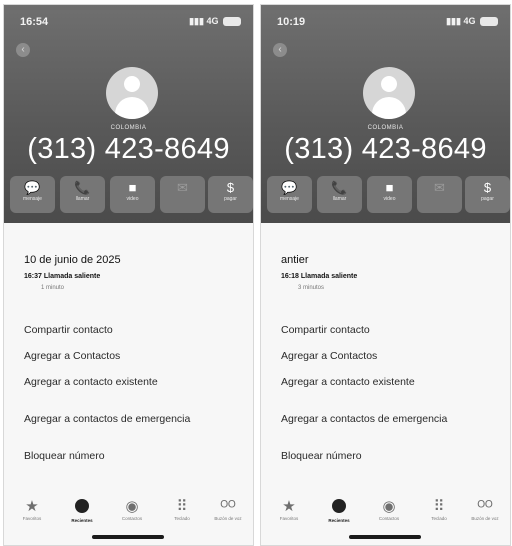  What do you see at coordinates (290, 276) in the screenshot?
I see `recent-call-time: 16:18` at bounding box center [290, 276].